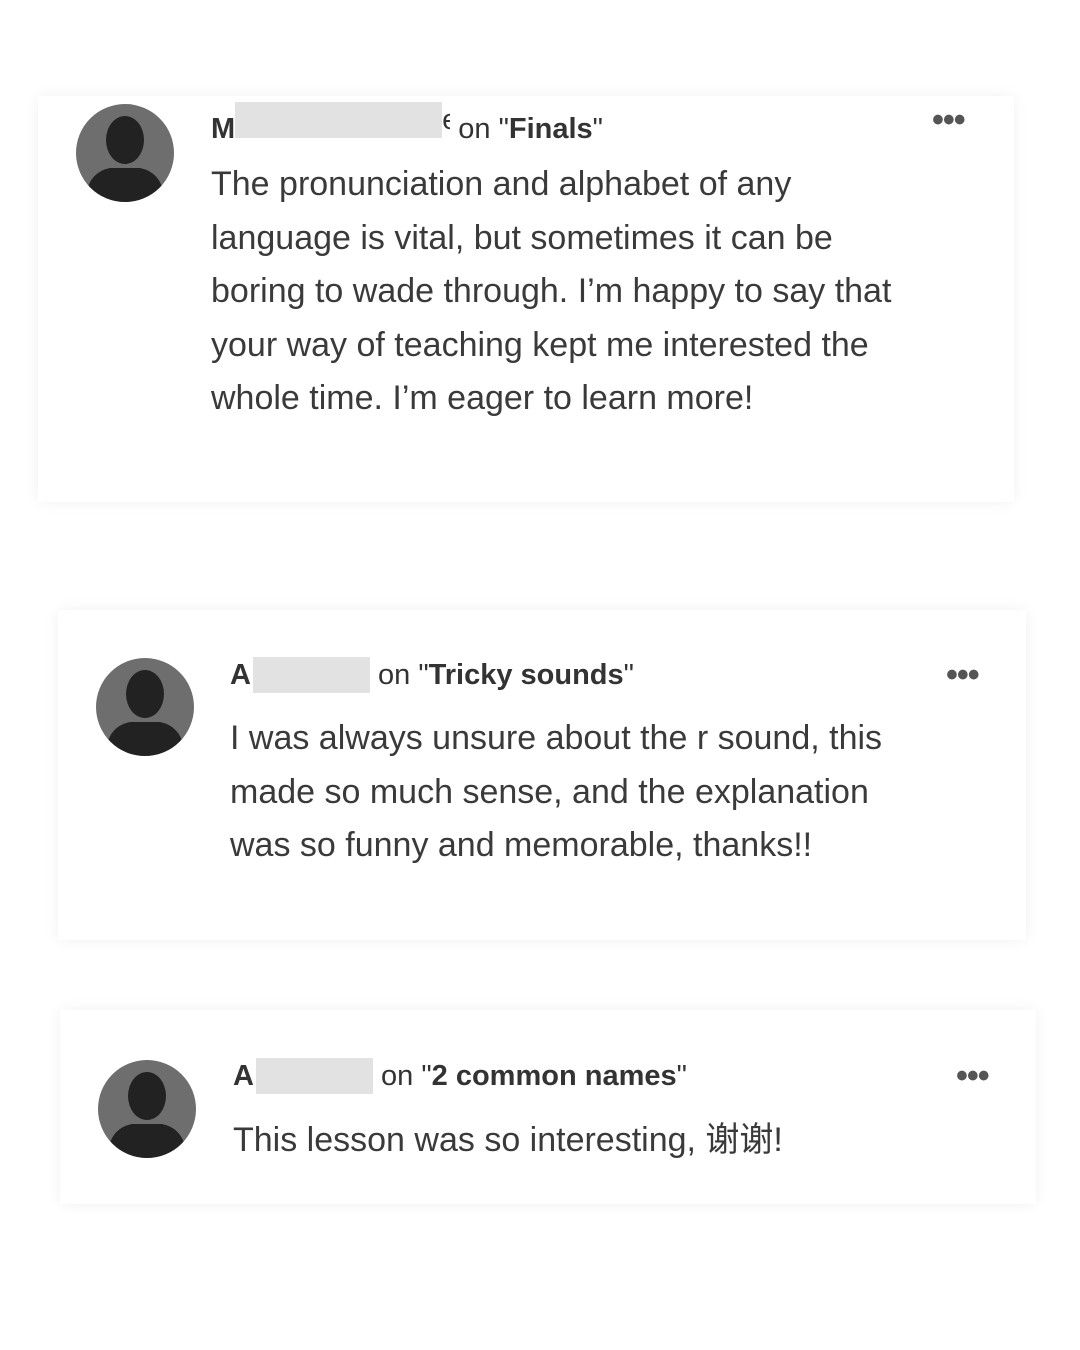  I want to click on author-name: M, so click(223, 129).